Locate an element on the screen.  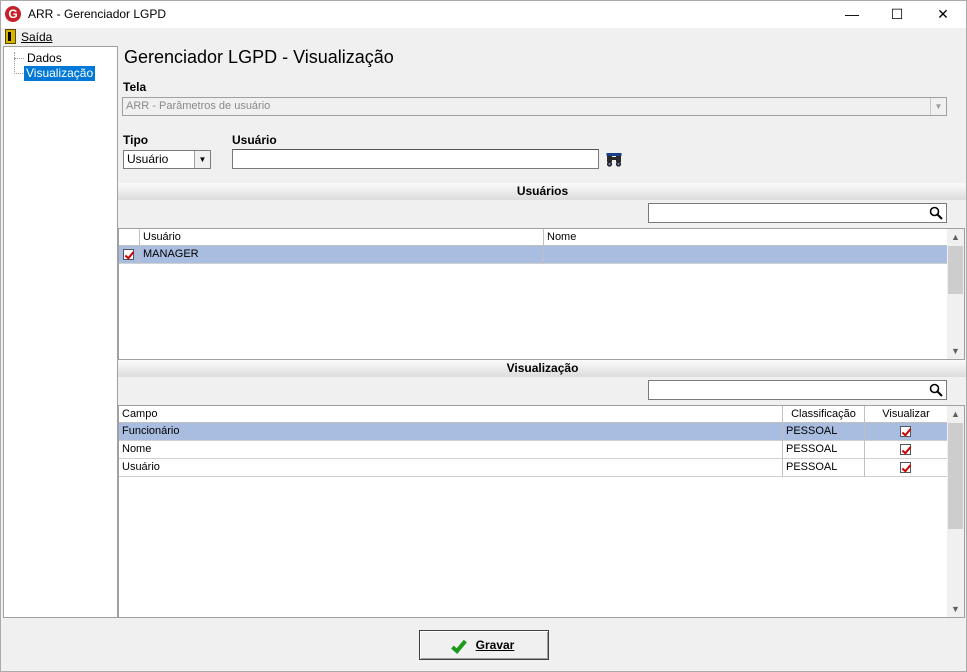
tela-select-value: ARR - Parâmetros de usuário is located at coordinates (198, 106).